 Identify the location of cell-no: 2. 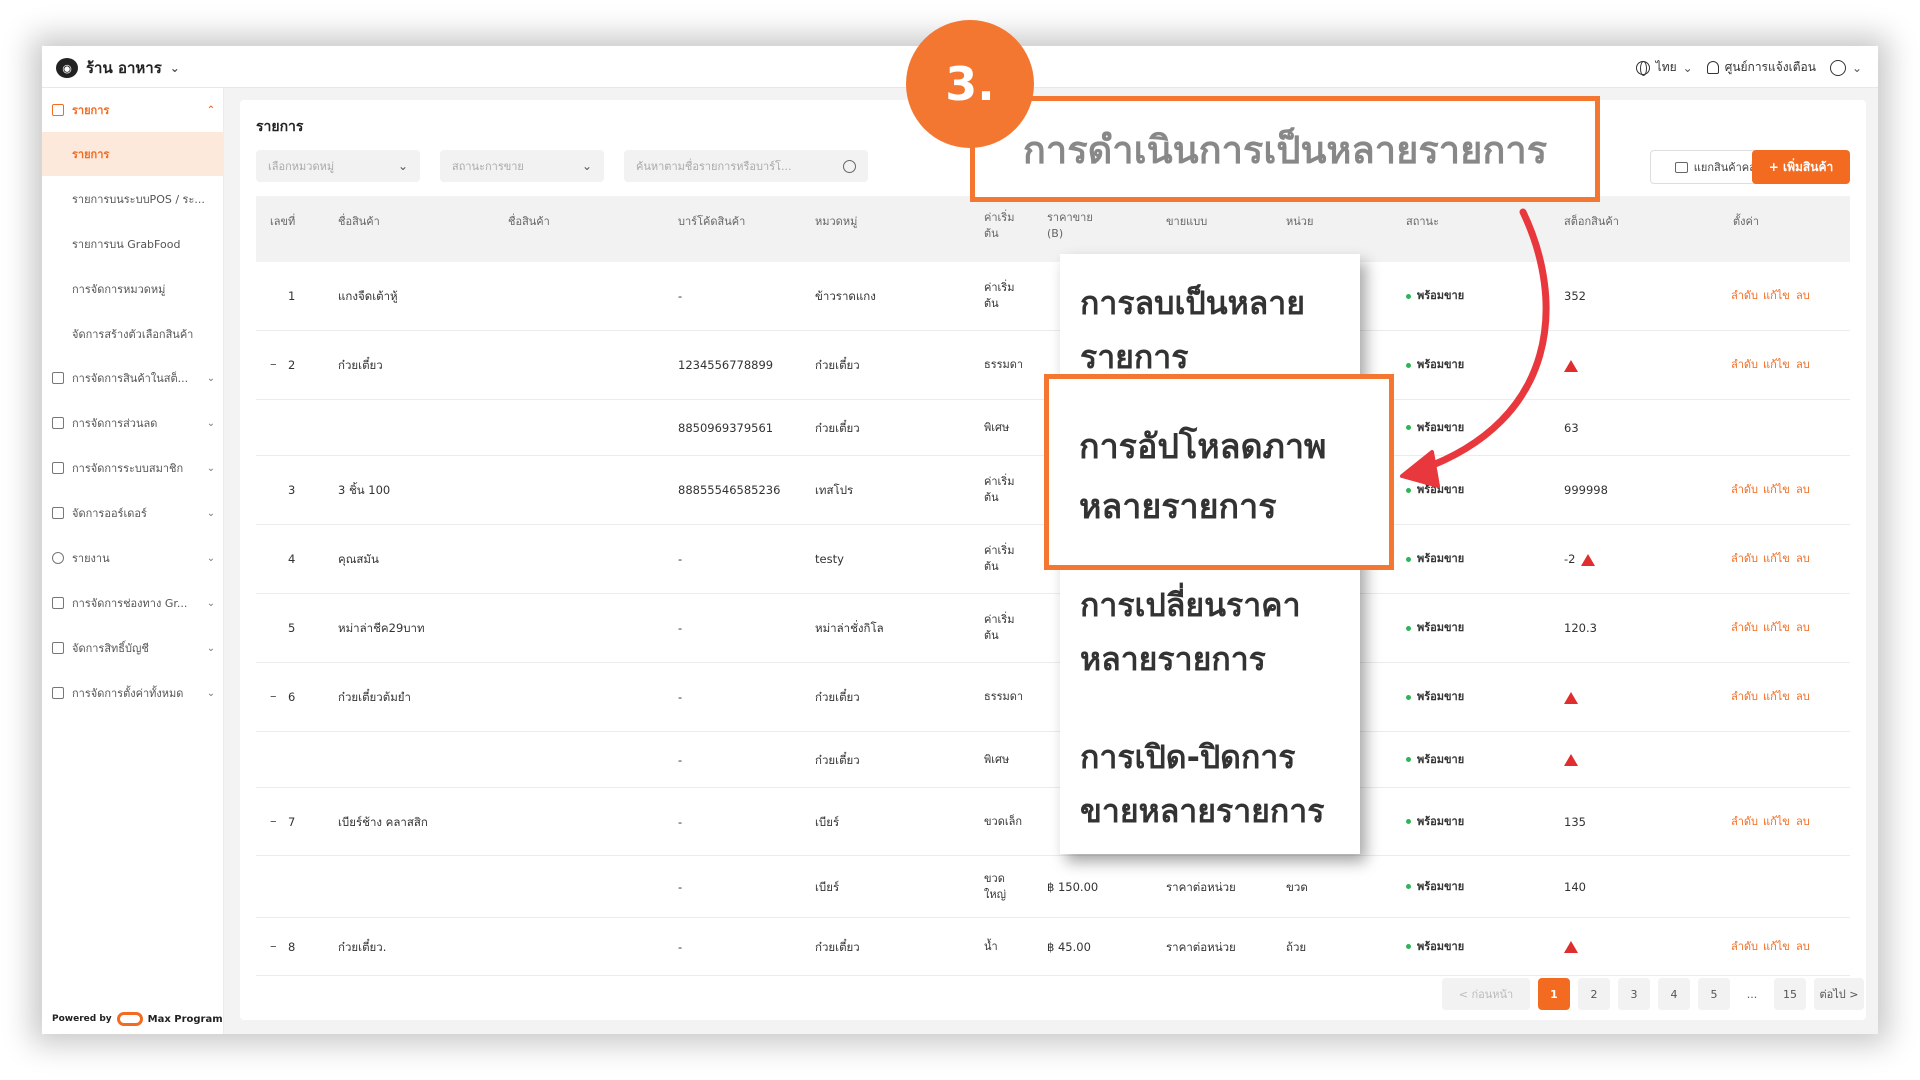
(292, 365).